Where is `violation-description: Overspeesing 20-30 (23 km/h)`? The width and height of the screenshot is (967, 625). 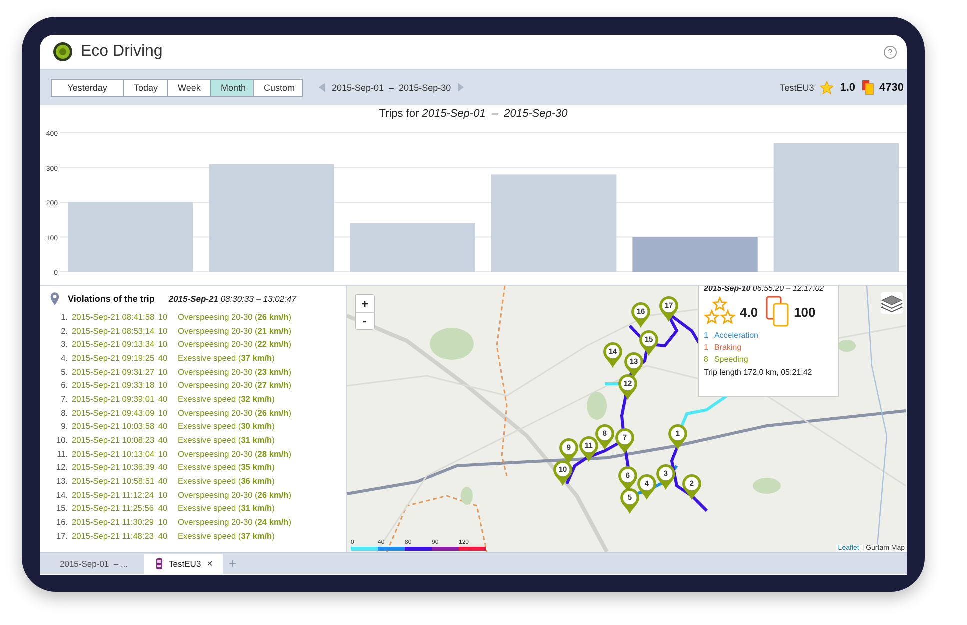 violation-description: Overspeesing 20-30 (23 km/h) is located at coordinates (235, 371).